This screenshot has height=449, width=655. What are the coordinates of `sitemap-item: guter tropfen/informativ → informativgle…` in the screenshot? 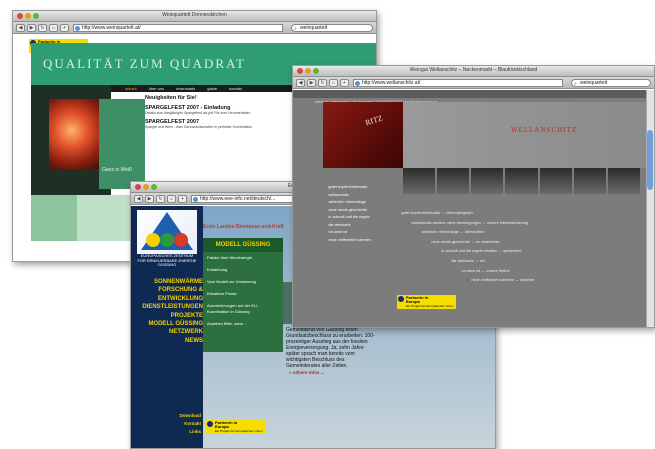 It's located at (523, 214).